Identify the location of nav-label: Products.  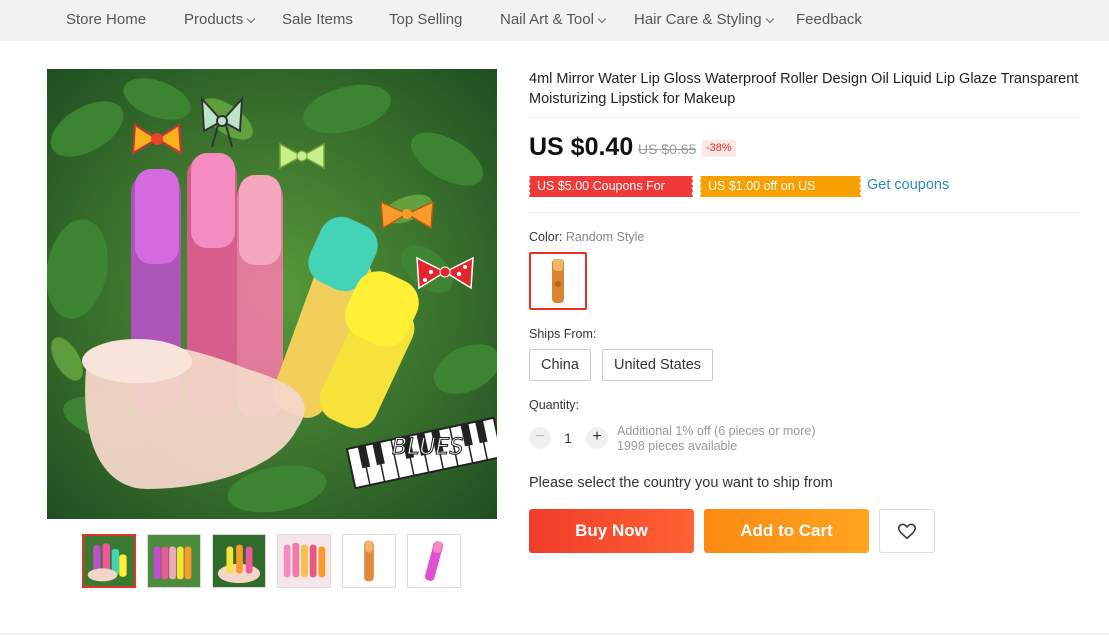
(214, 19).